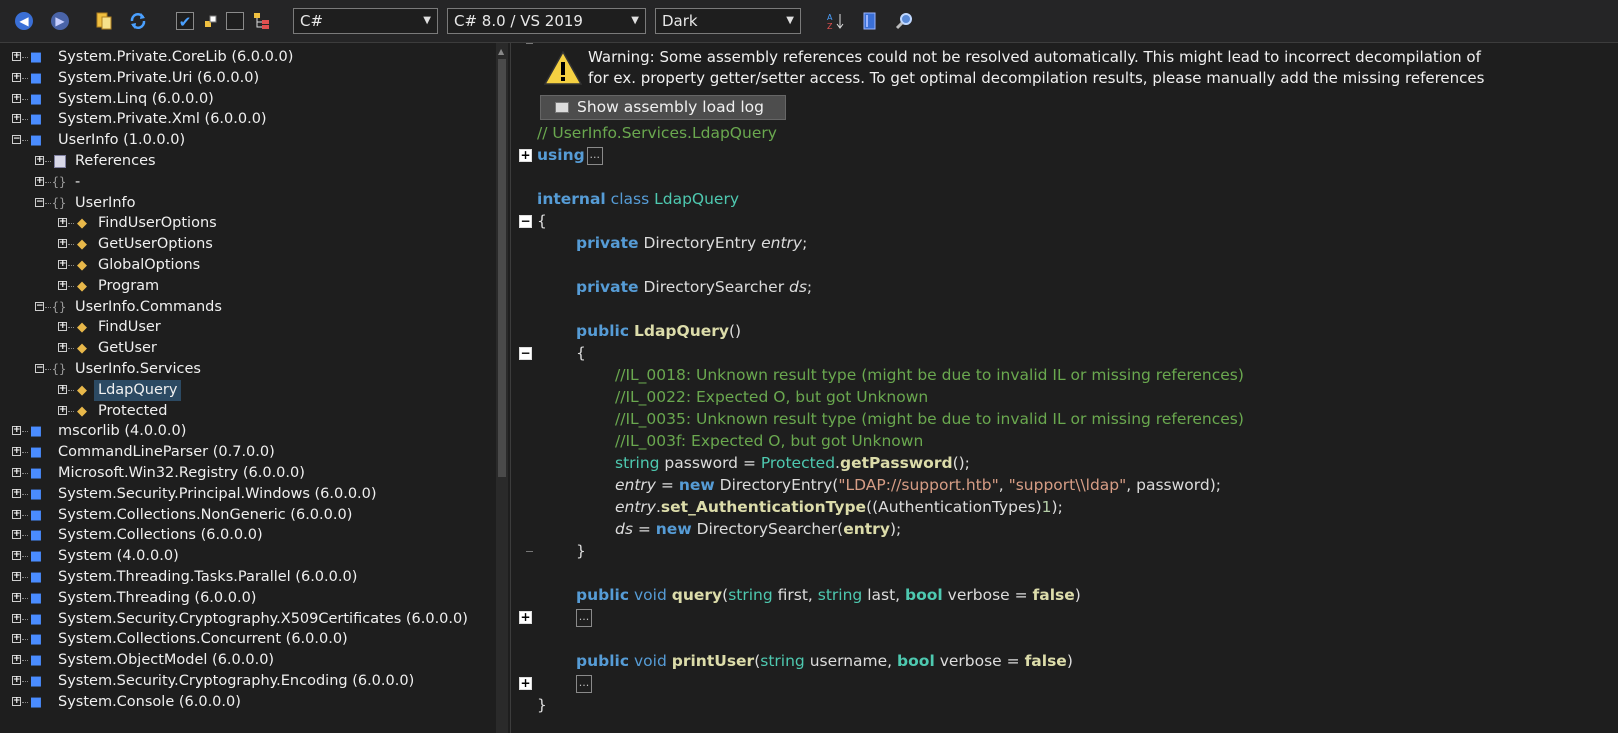 This screenshot has width=1618, height=733. Describe the element at coordinates (247, 119) in the screenshot. I see `tree-item: + ■ System.Private.Xml (6.0.0.0)` at that location.